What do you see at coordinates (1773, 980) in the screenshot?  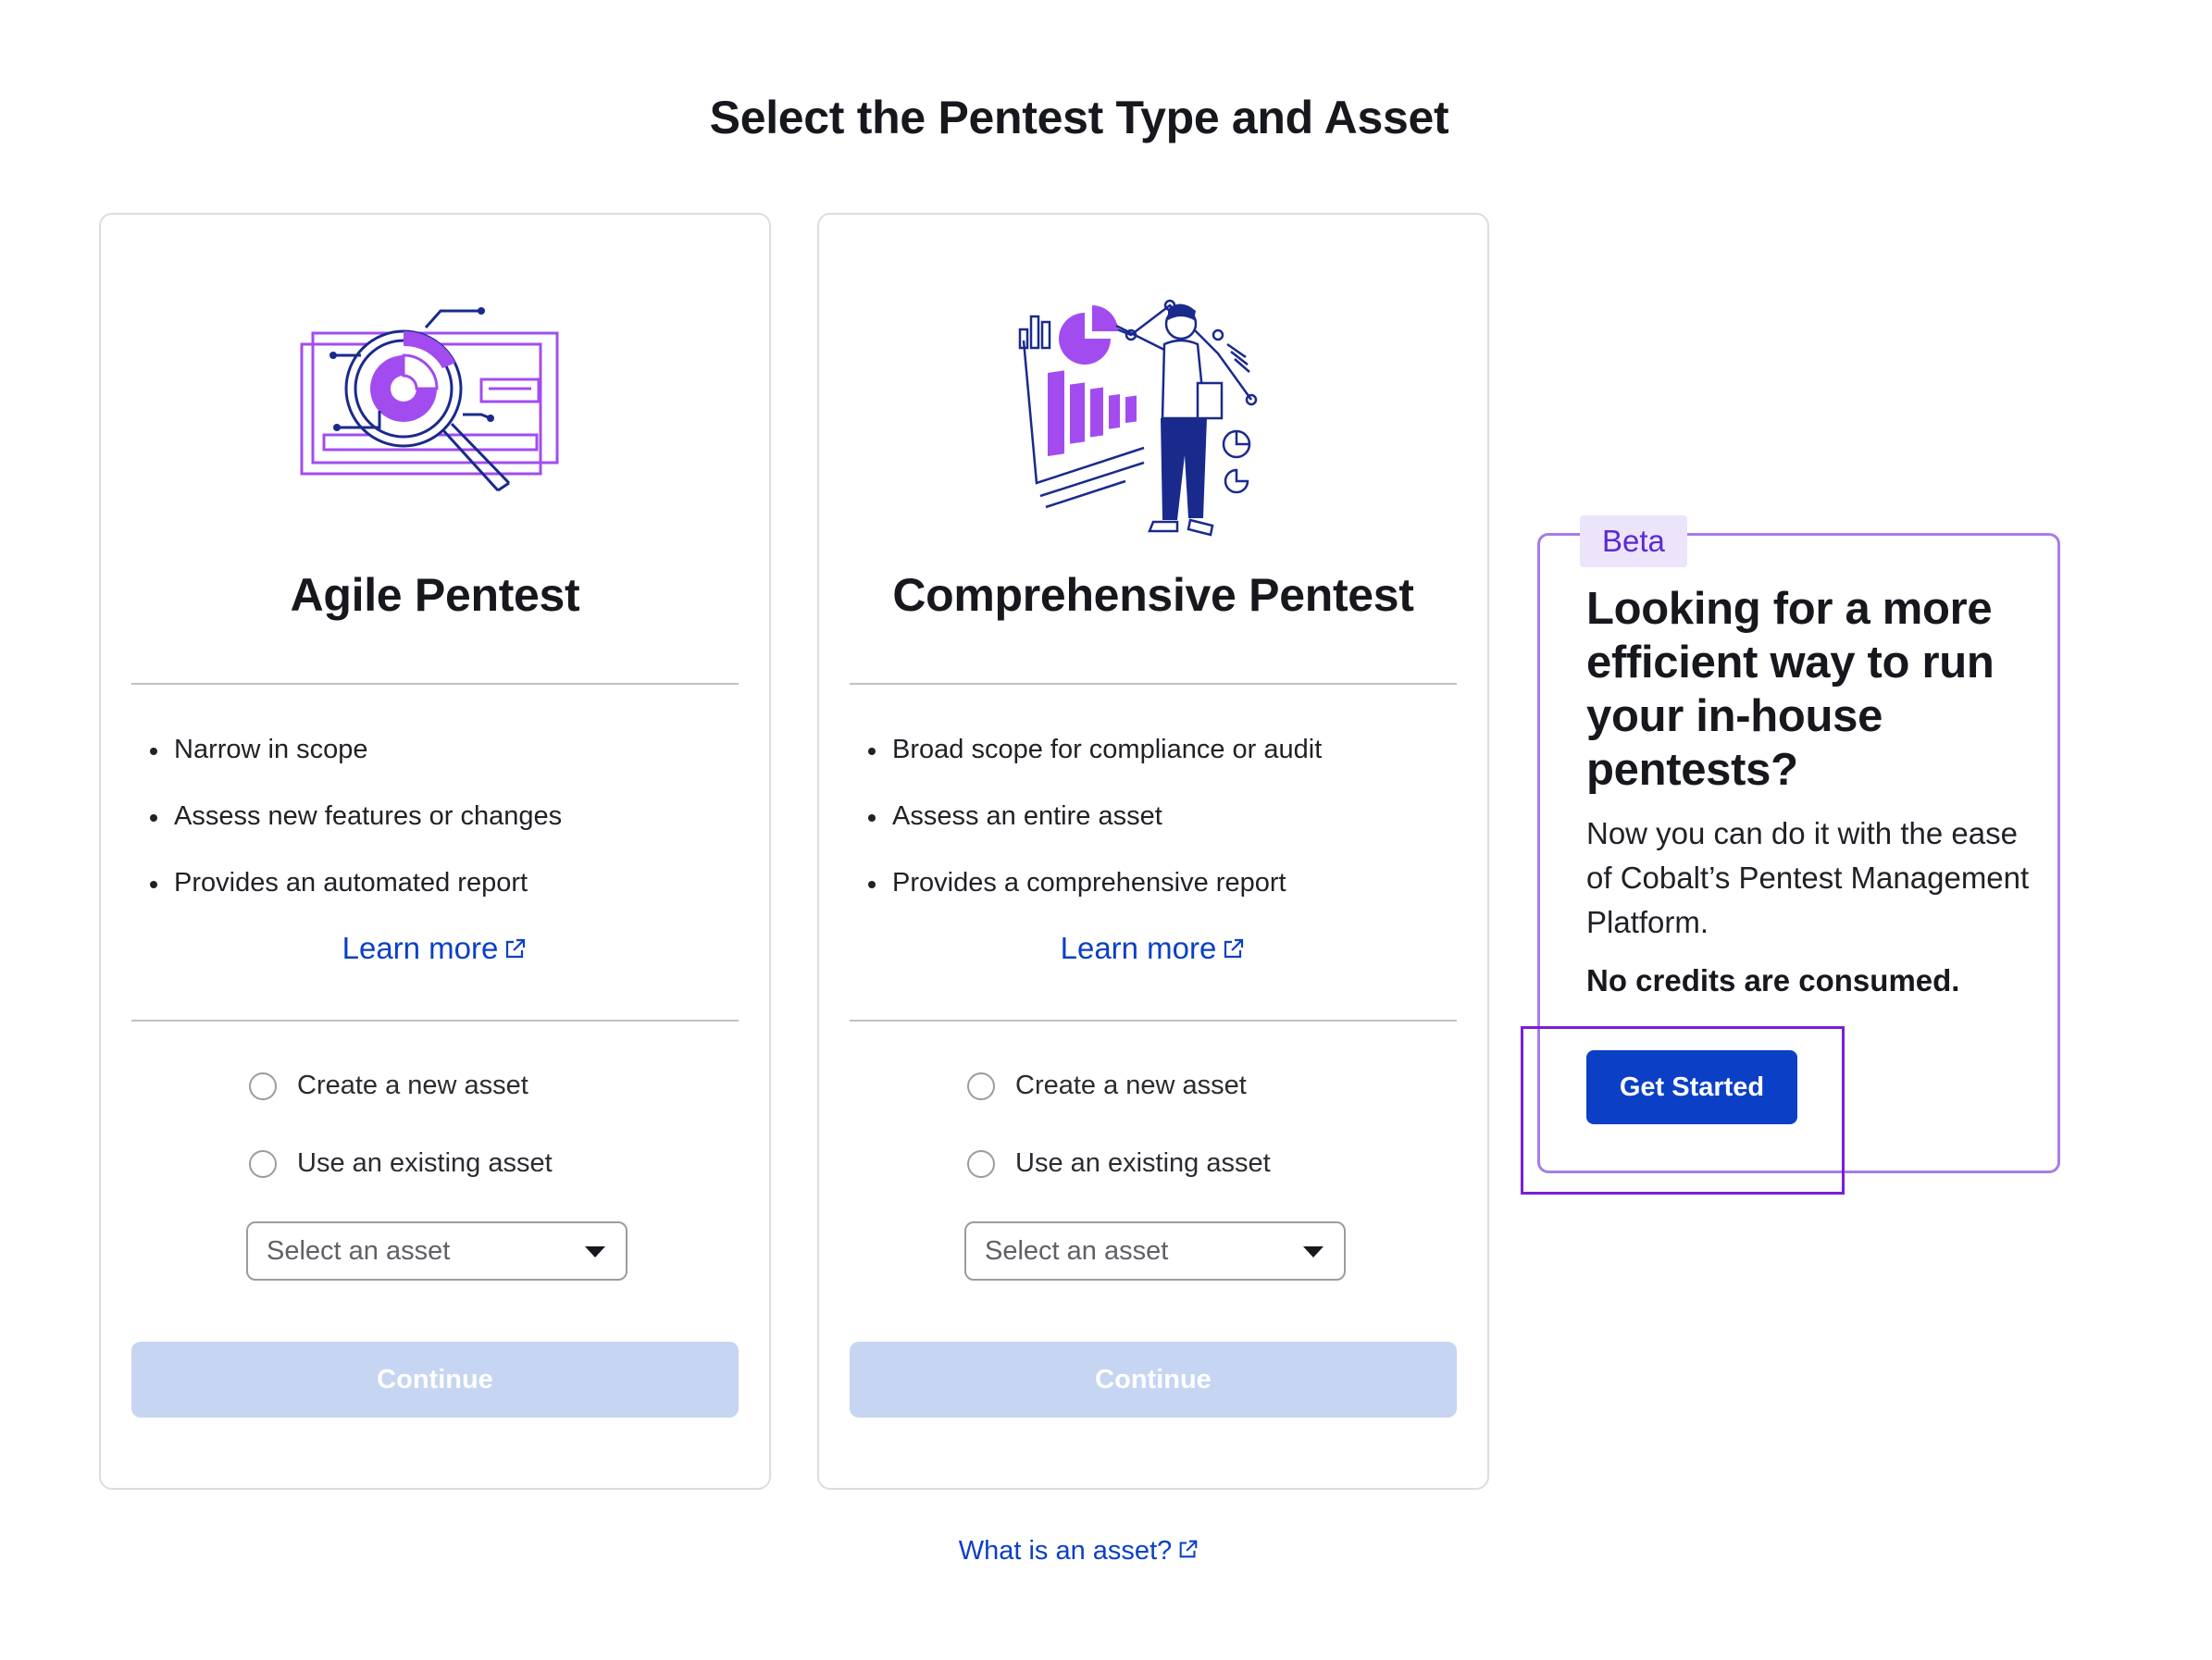 I see `promo-note: No credits are consumed.` at bounding box center [1773, 980].